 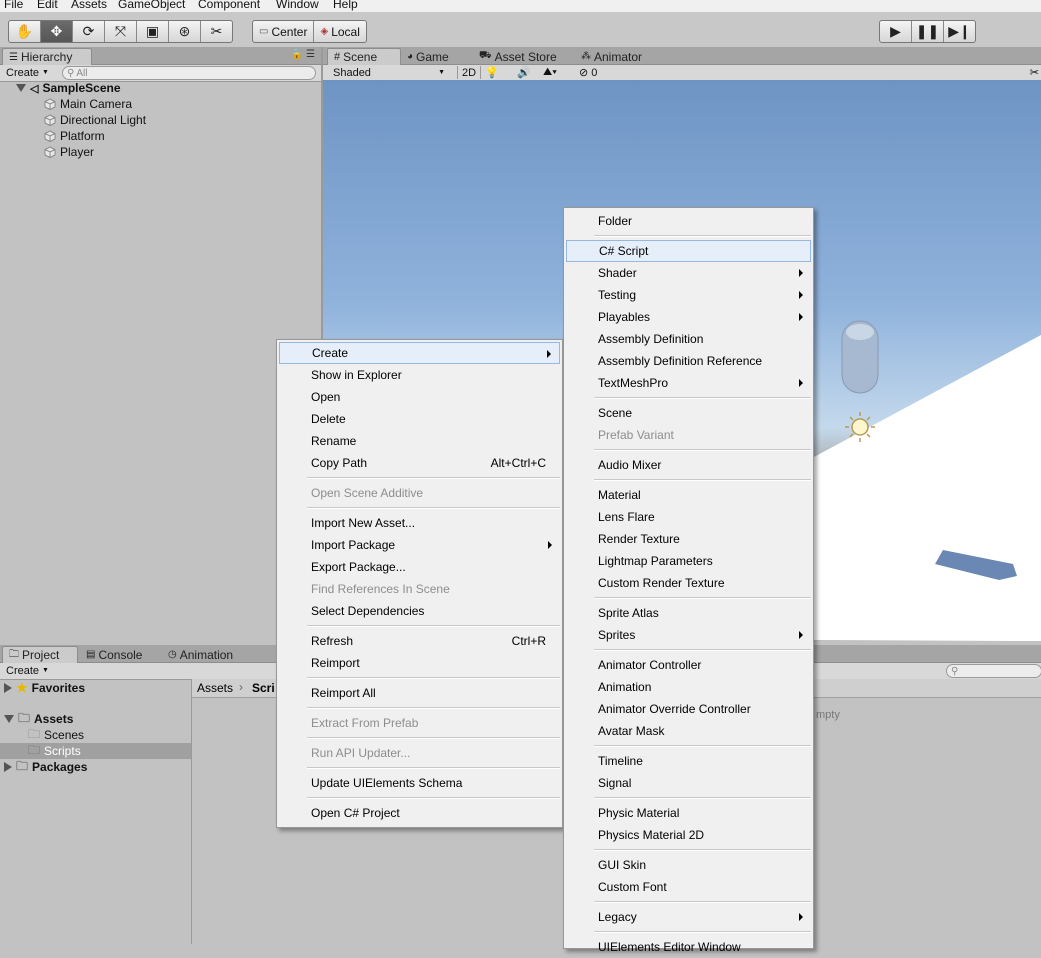 I want to click on breadcrumb-assets: Assets, so click(x=215, y=688).